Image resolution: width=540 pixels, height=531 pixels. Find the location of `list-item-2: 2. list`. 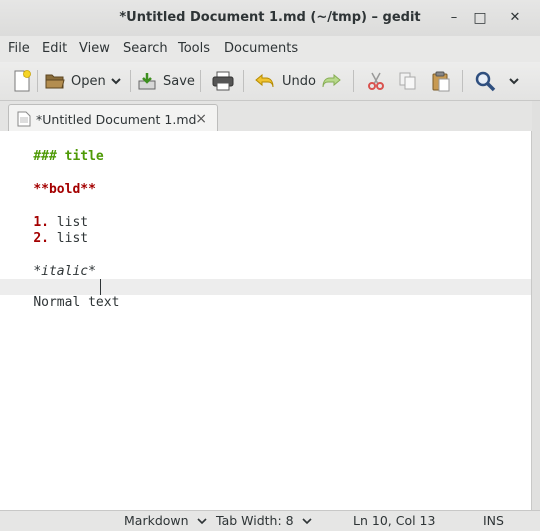

list-item-2: 2. list is located at coordinates (60, 238).